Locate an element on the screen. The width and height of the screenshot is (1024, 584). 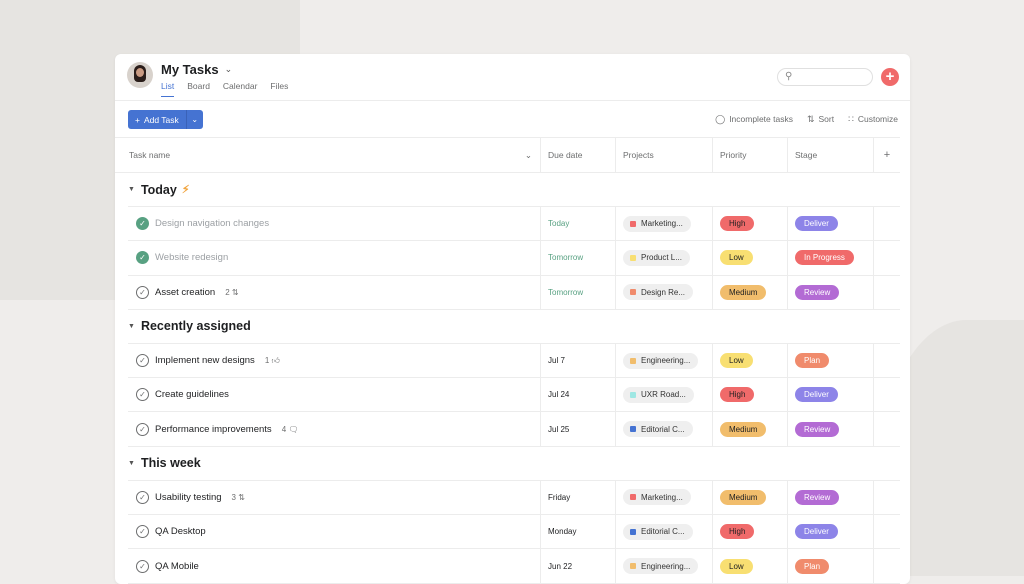
add-column-button: + is located at coordinates (887, 155).